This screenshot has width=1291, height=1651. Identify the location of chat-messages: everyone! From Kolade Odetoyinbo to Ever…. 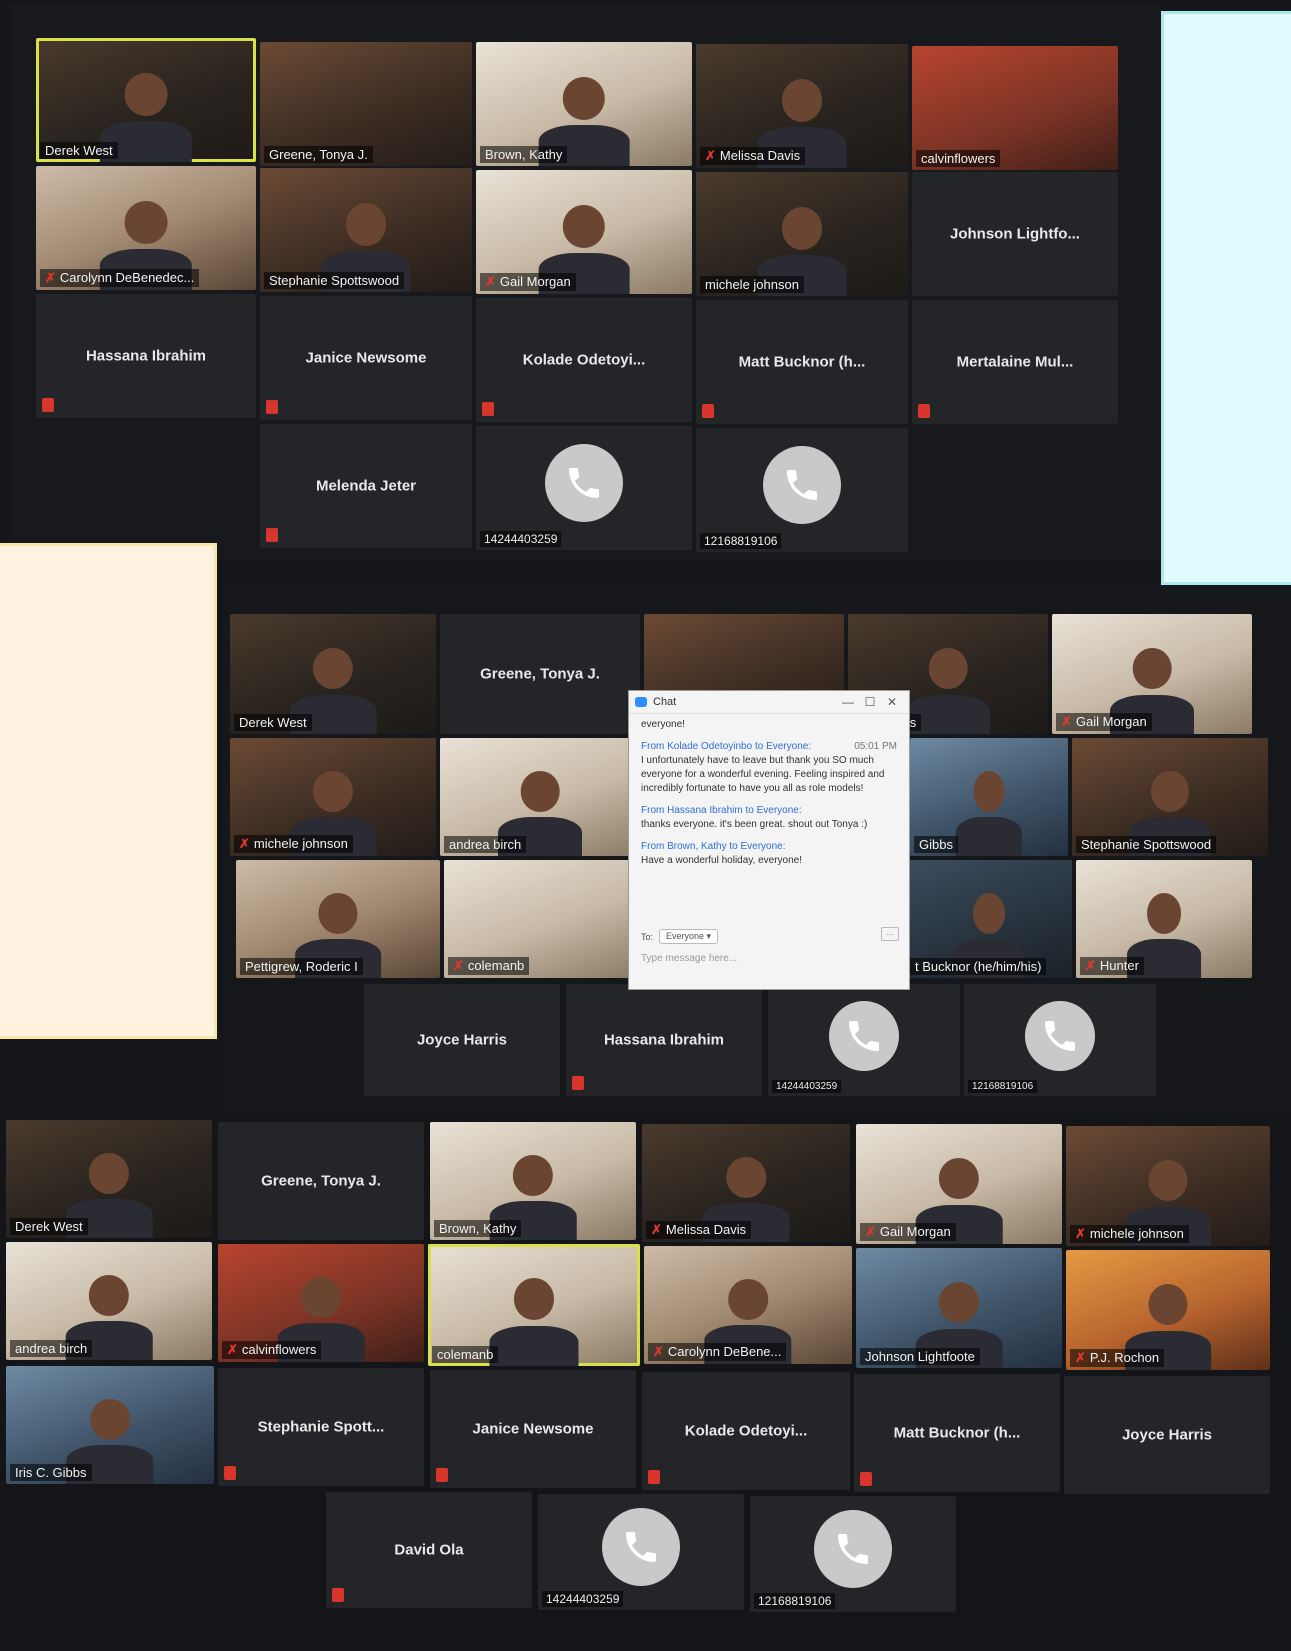
(769, 818).